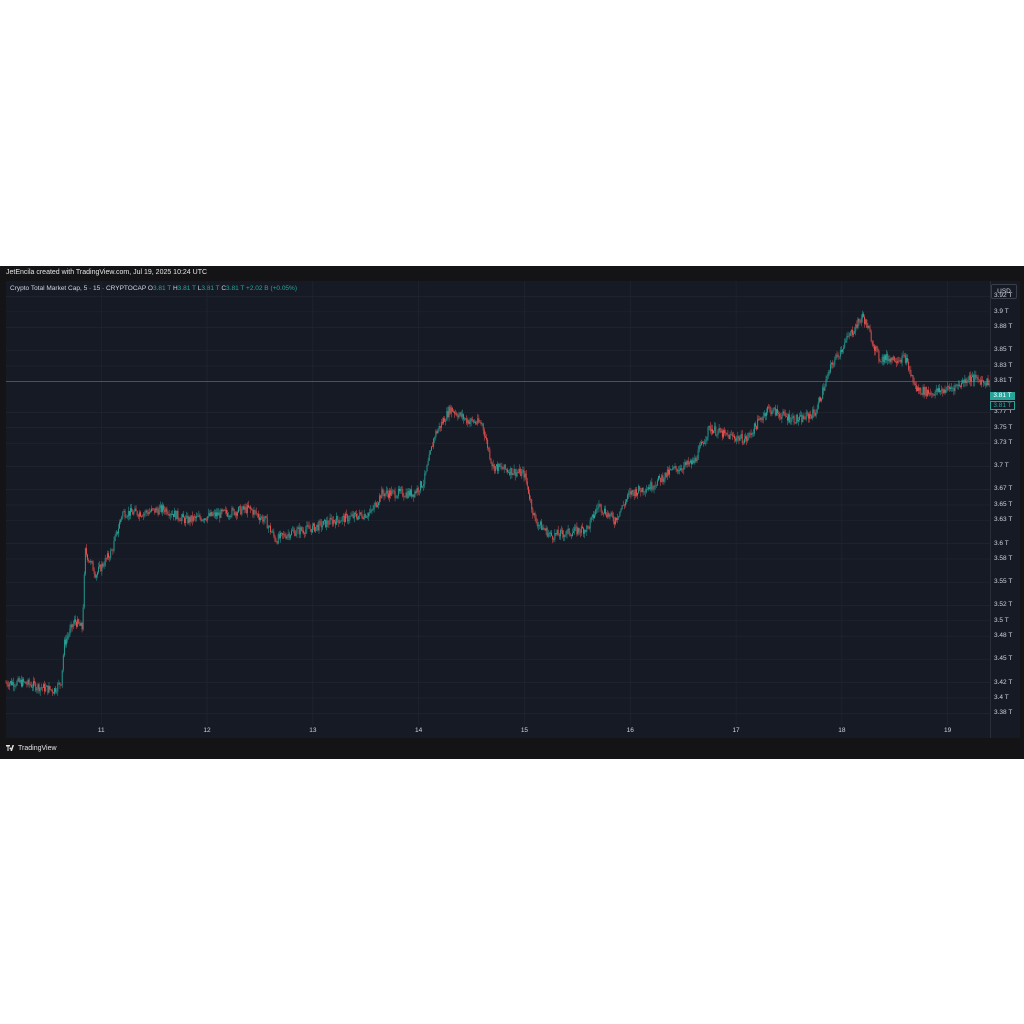 The width and height of the screenshot is (1024, 1024). What do you see at coordinates (31, 748) in the screenshot?
I see `tradingview-logo: TradingView` at bounding box center [31, 748].